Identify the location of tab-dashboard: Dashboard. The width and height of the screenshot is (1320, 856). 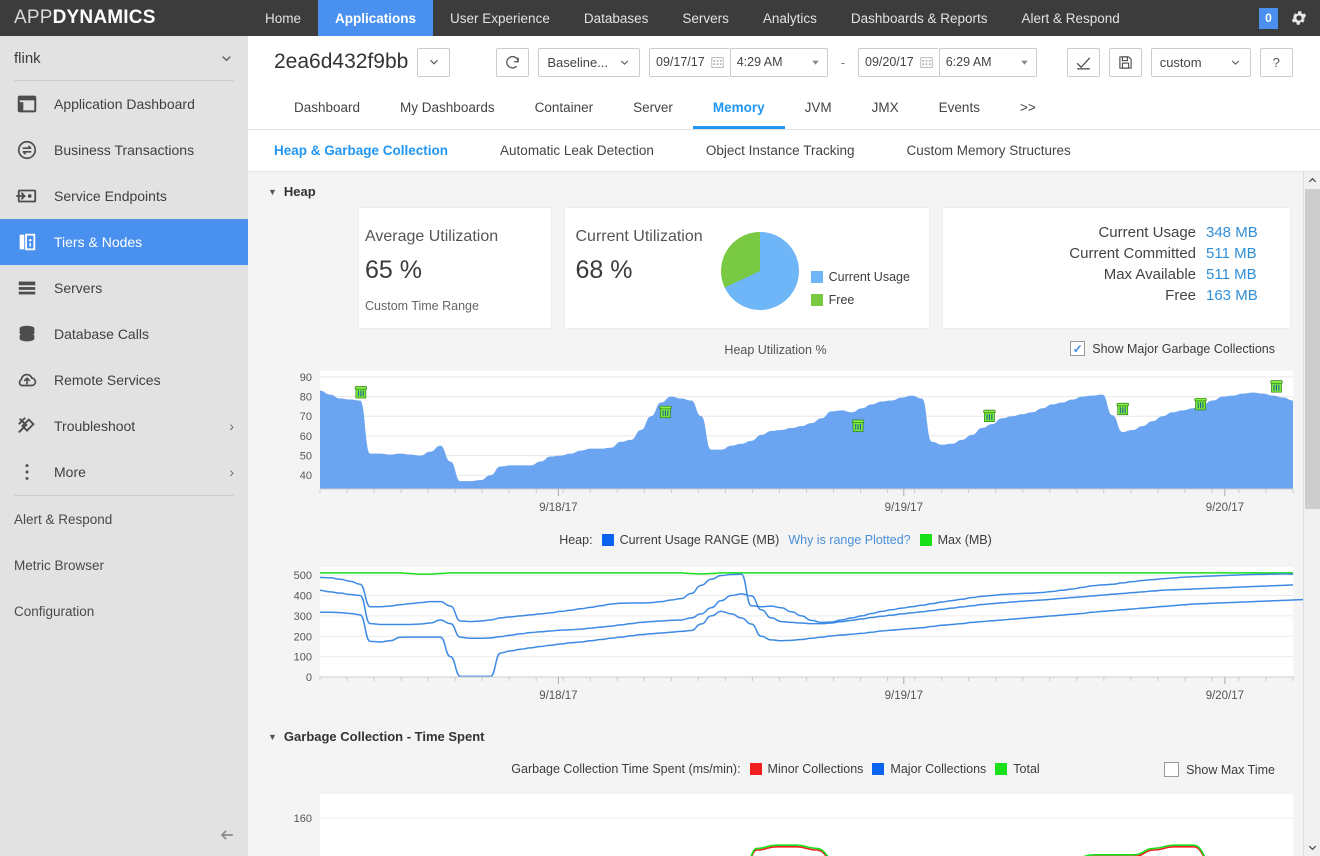
(327, 108).